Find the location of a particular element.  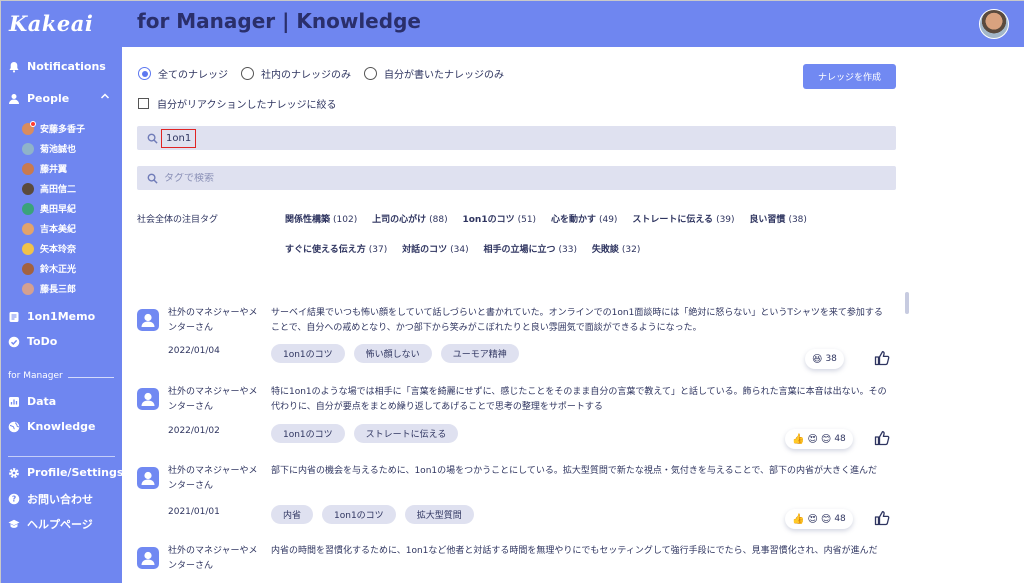

tag-chip: 内省 is located at coordinates (292, 514).